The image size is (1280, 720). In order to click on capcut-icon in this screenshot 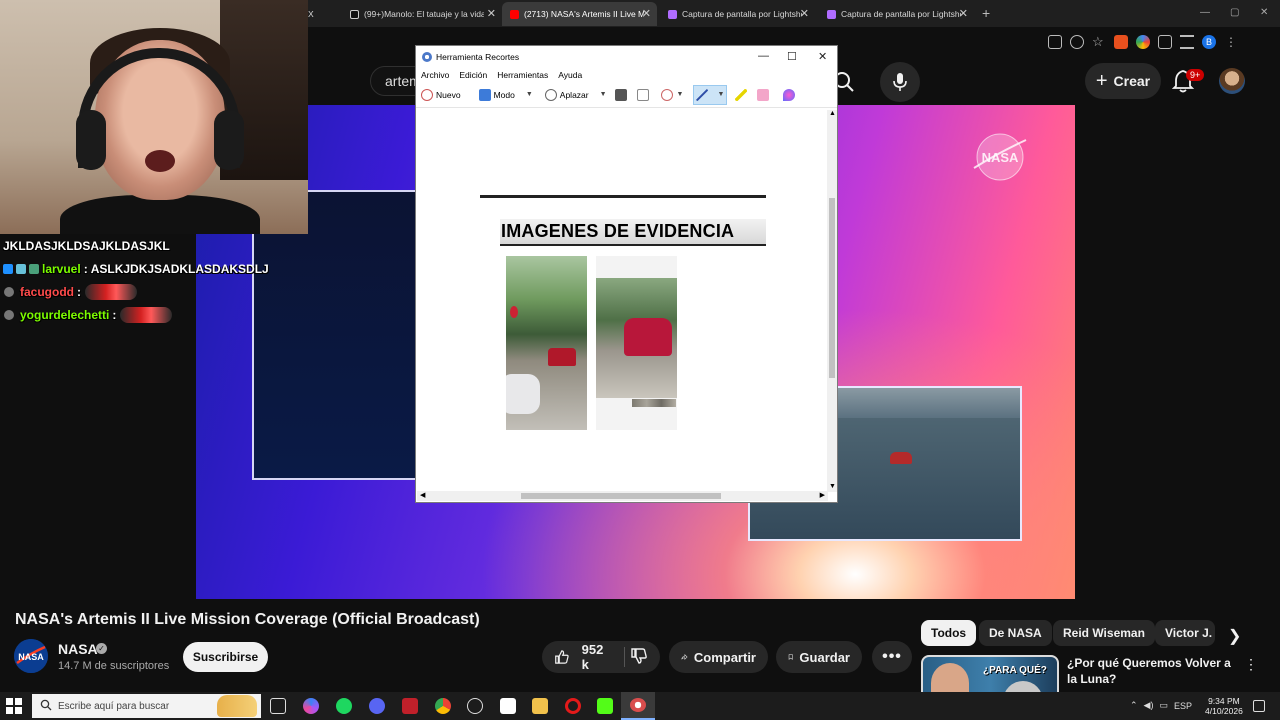, I will do `click(508, 706)`.